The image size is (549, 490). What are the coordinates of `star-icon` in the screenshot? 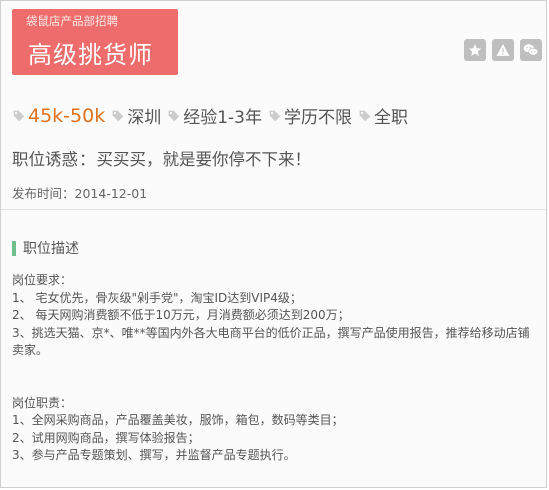 It's located at (475, 50).